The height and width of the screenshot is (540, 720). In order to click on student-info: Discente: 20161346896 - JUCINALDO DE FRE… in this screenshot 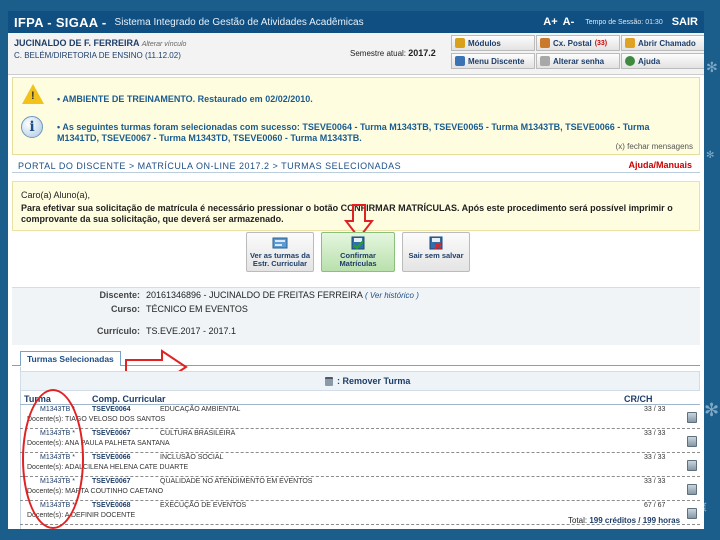, I will do `click(356, 316)`.